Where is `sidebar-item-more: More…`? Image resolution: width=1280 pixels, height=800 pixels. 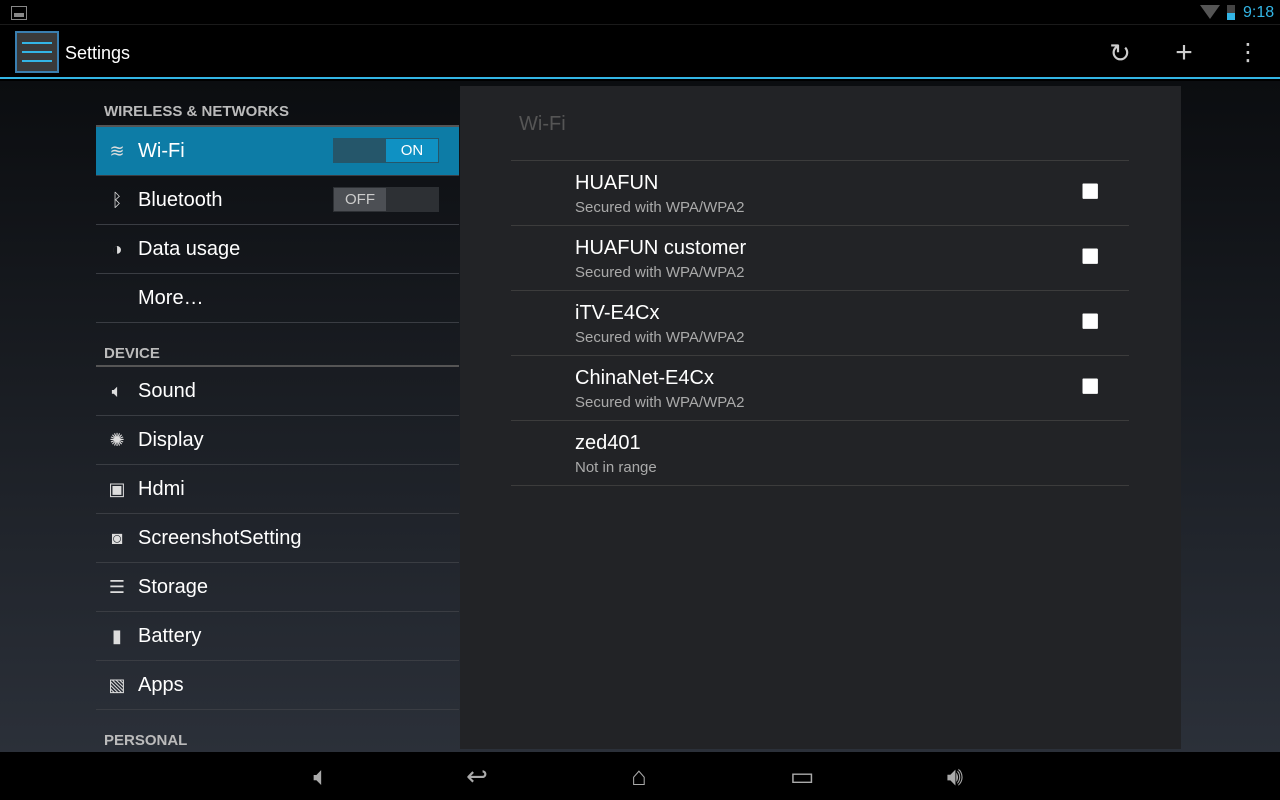
sidebar-item-more: More… is located at coordinates (277, 298).